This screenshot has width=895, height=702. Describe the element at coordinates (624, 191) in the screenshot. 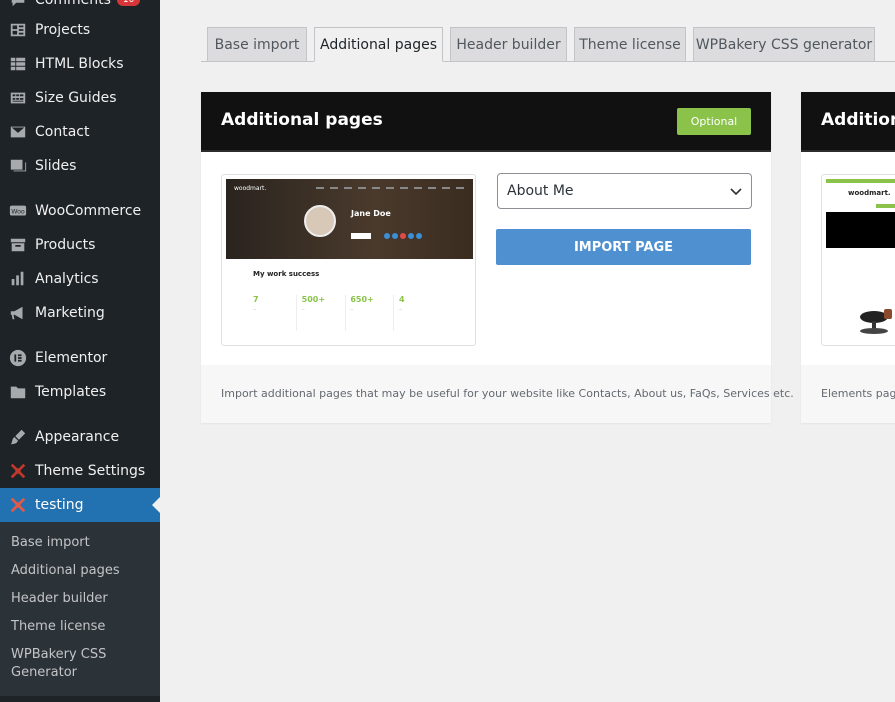

I see `page-select: About Me` at that location.